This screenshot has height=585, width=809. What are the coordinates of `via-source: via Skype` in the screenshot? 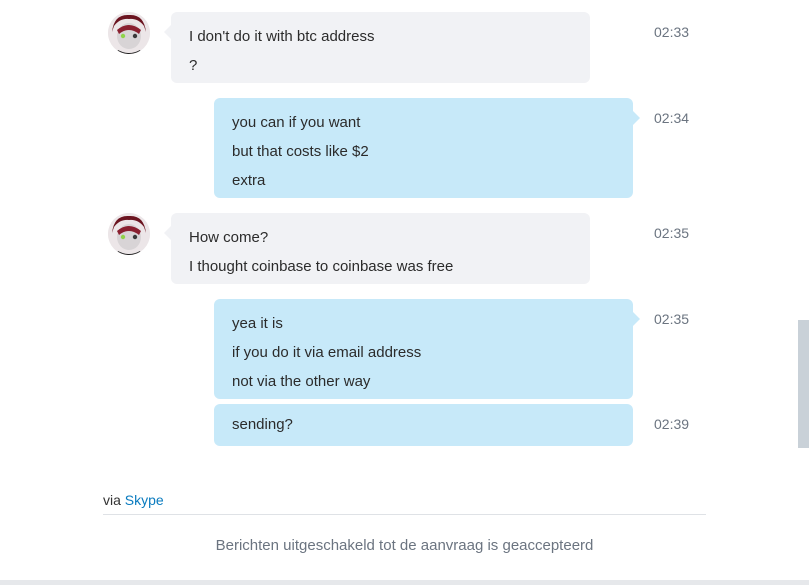 It's located at (133, 500).